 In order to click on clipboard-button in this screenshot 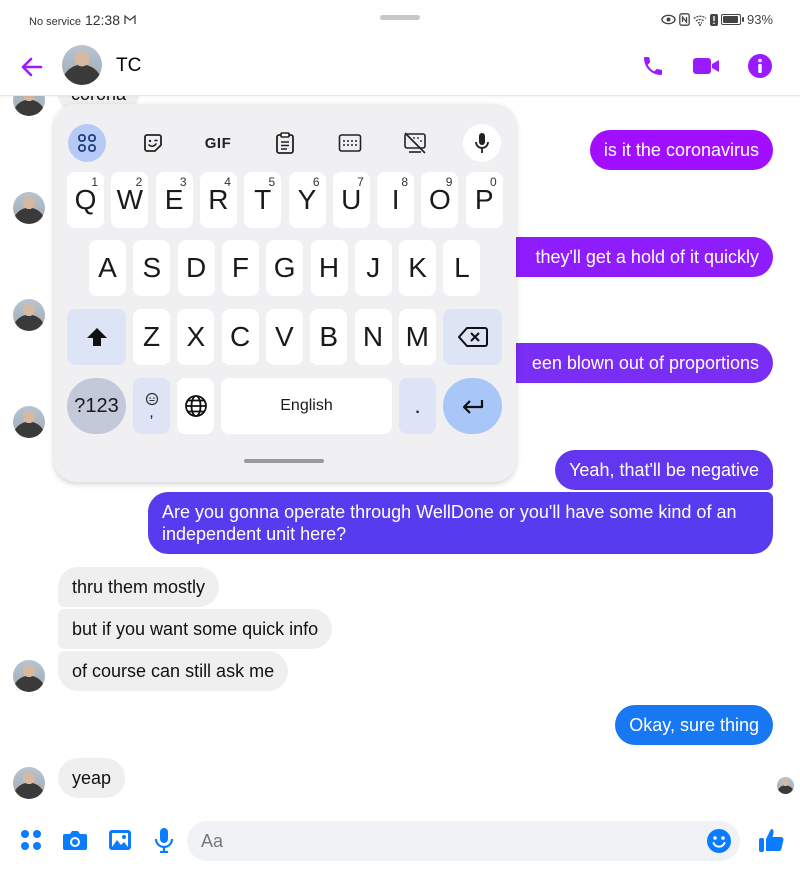, I will do `click(285, 143)`.